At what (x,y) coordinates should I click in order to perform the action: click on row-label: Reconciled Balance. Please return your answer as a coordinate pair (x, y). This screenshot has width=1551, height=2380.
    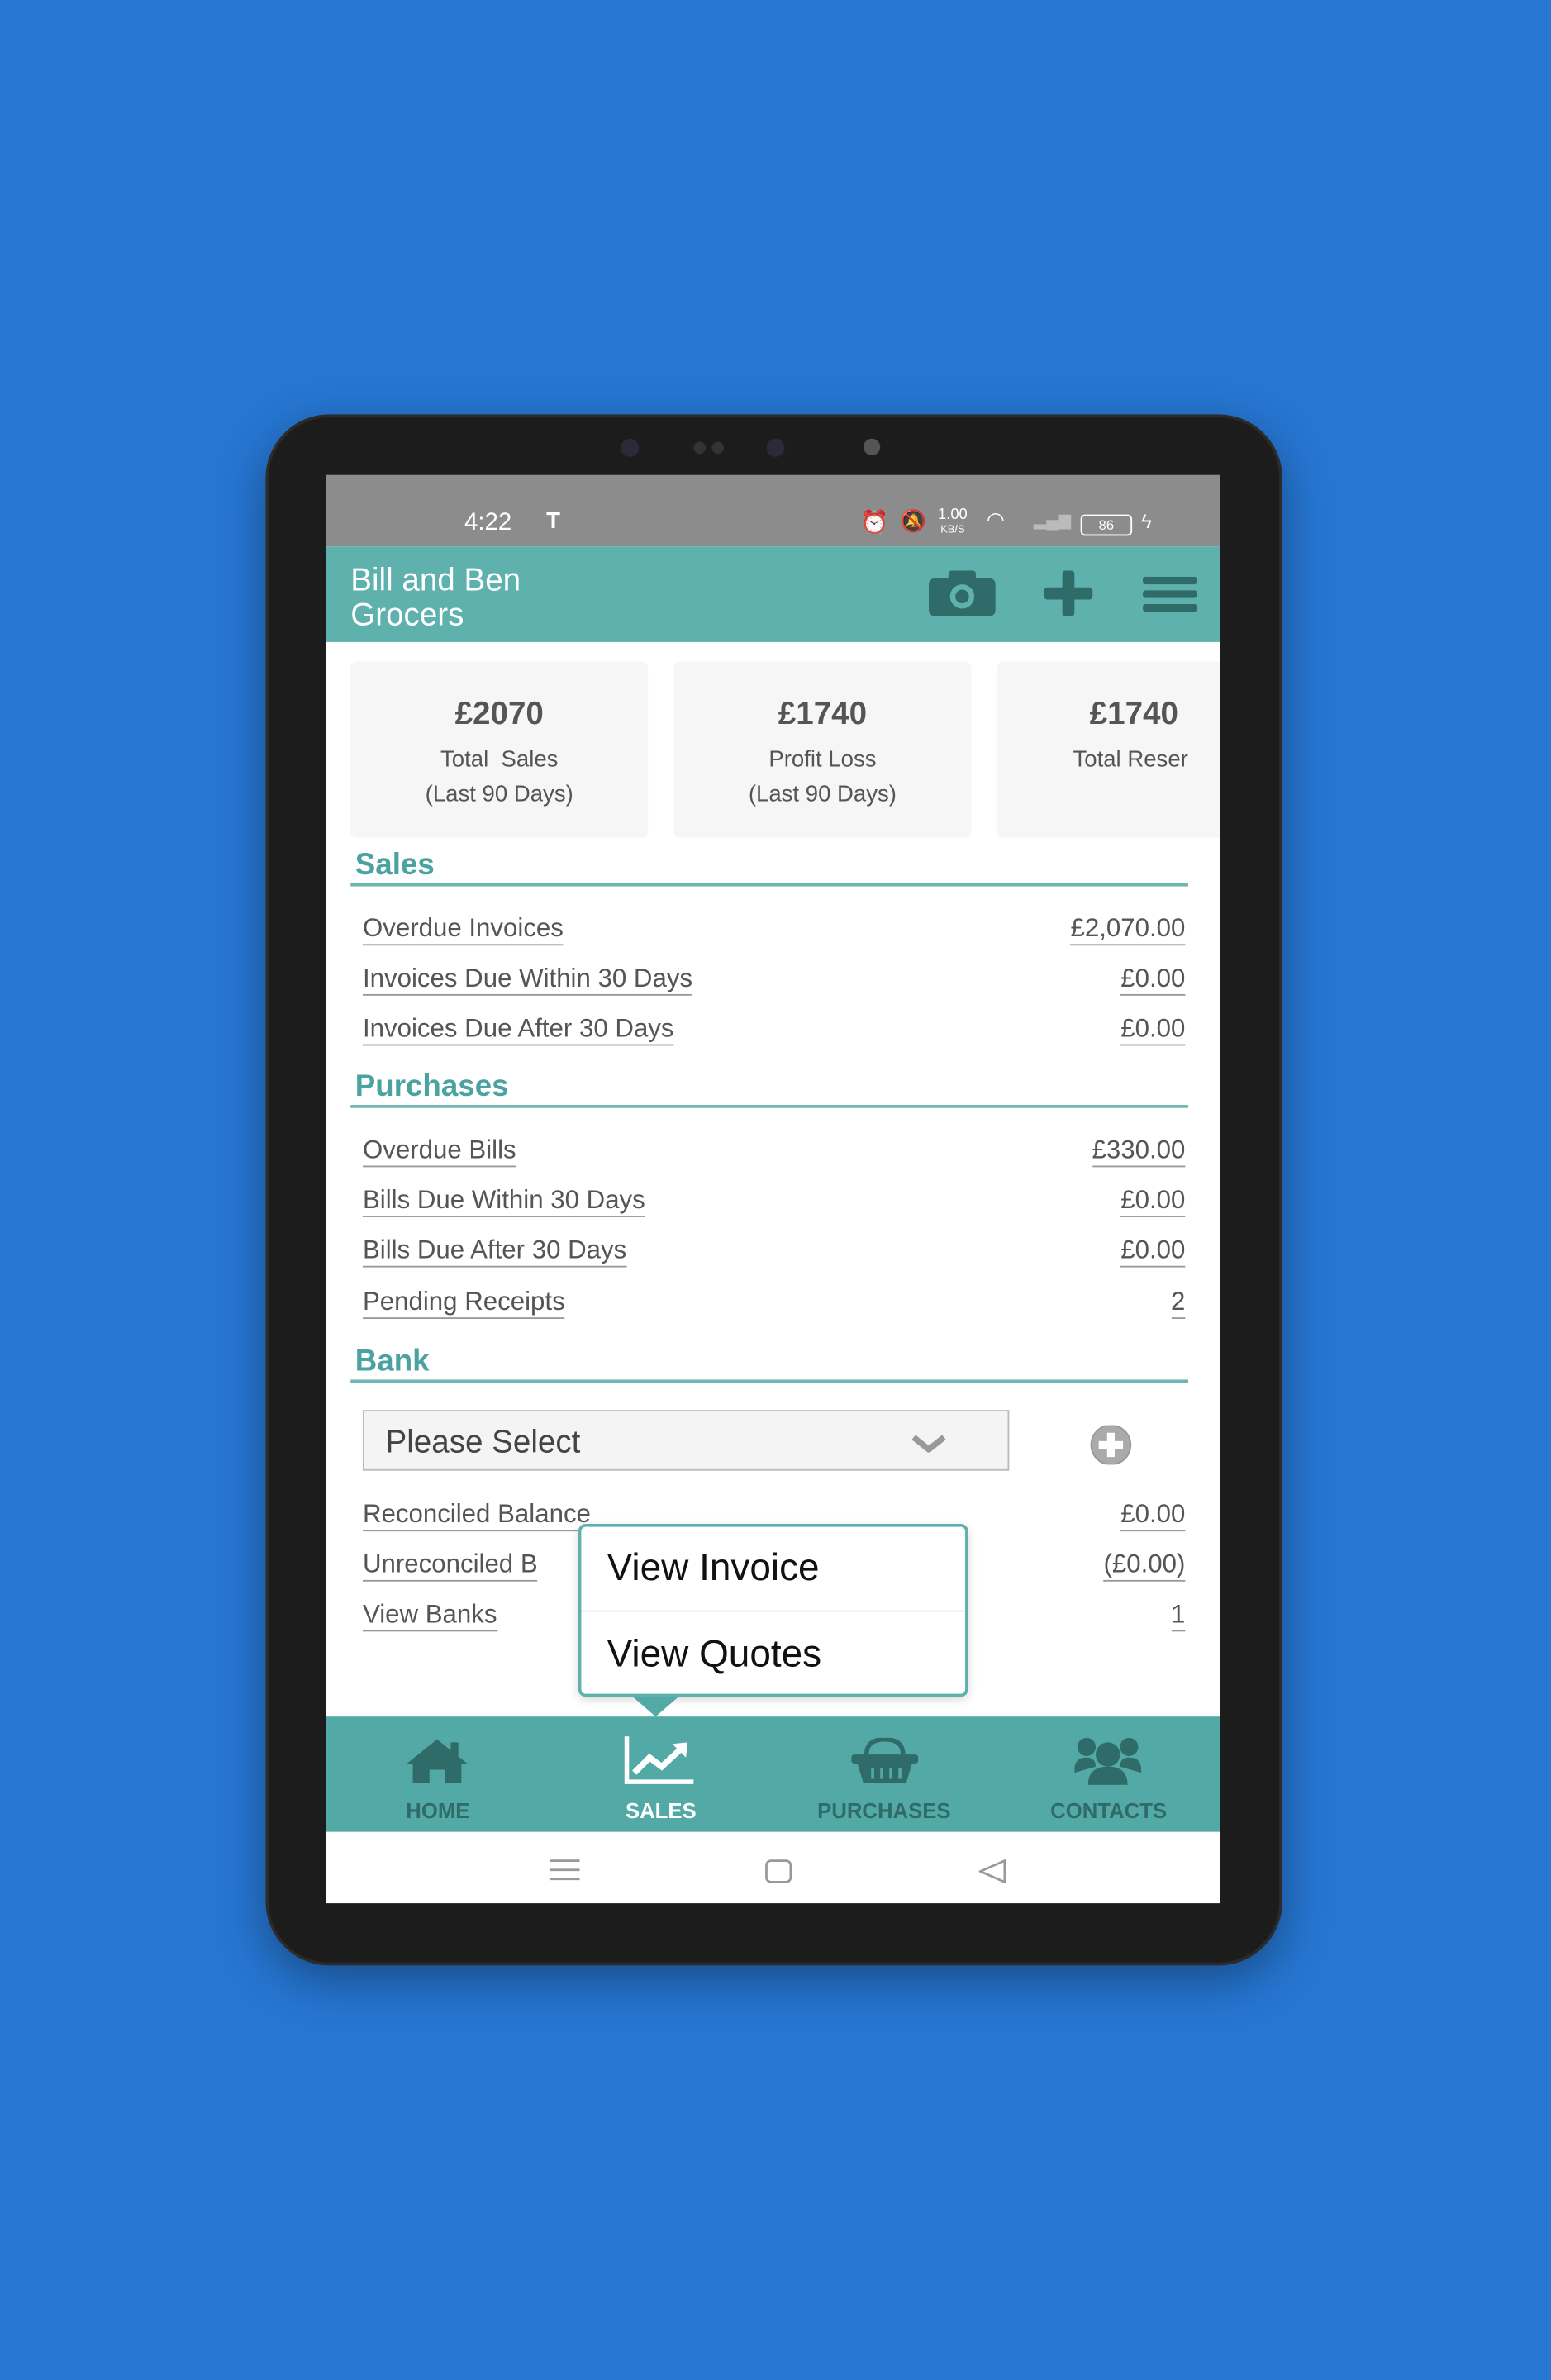
    Looking at the image, I should click on (477, 1516).